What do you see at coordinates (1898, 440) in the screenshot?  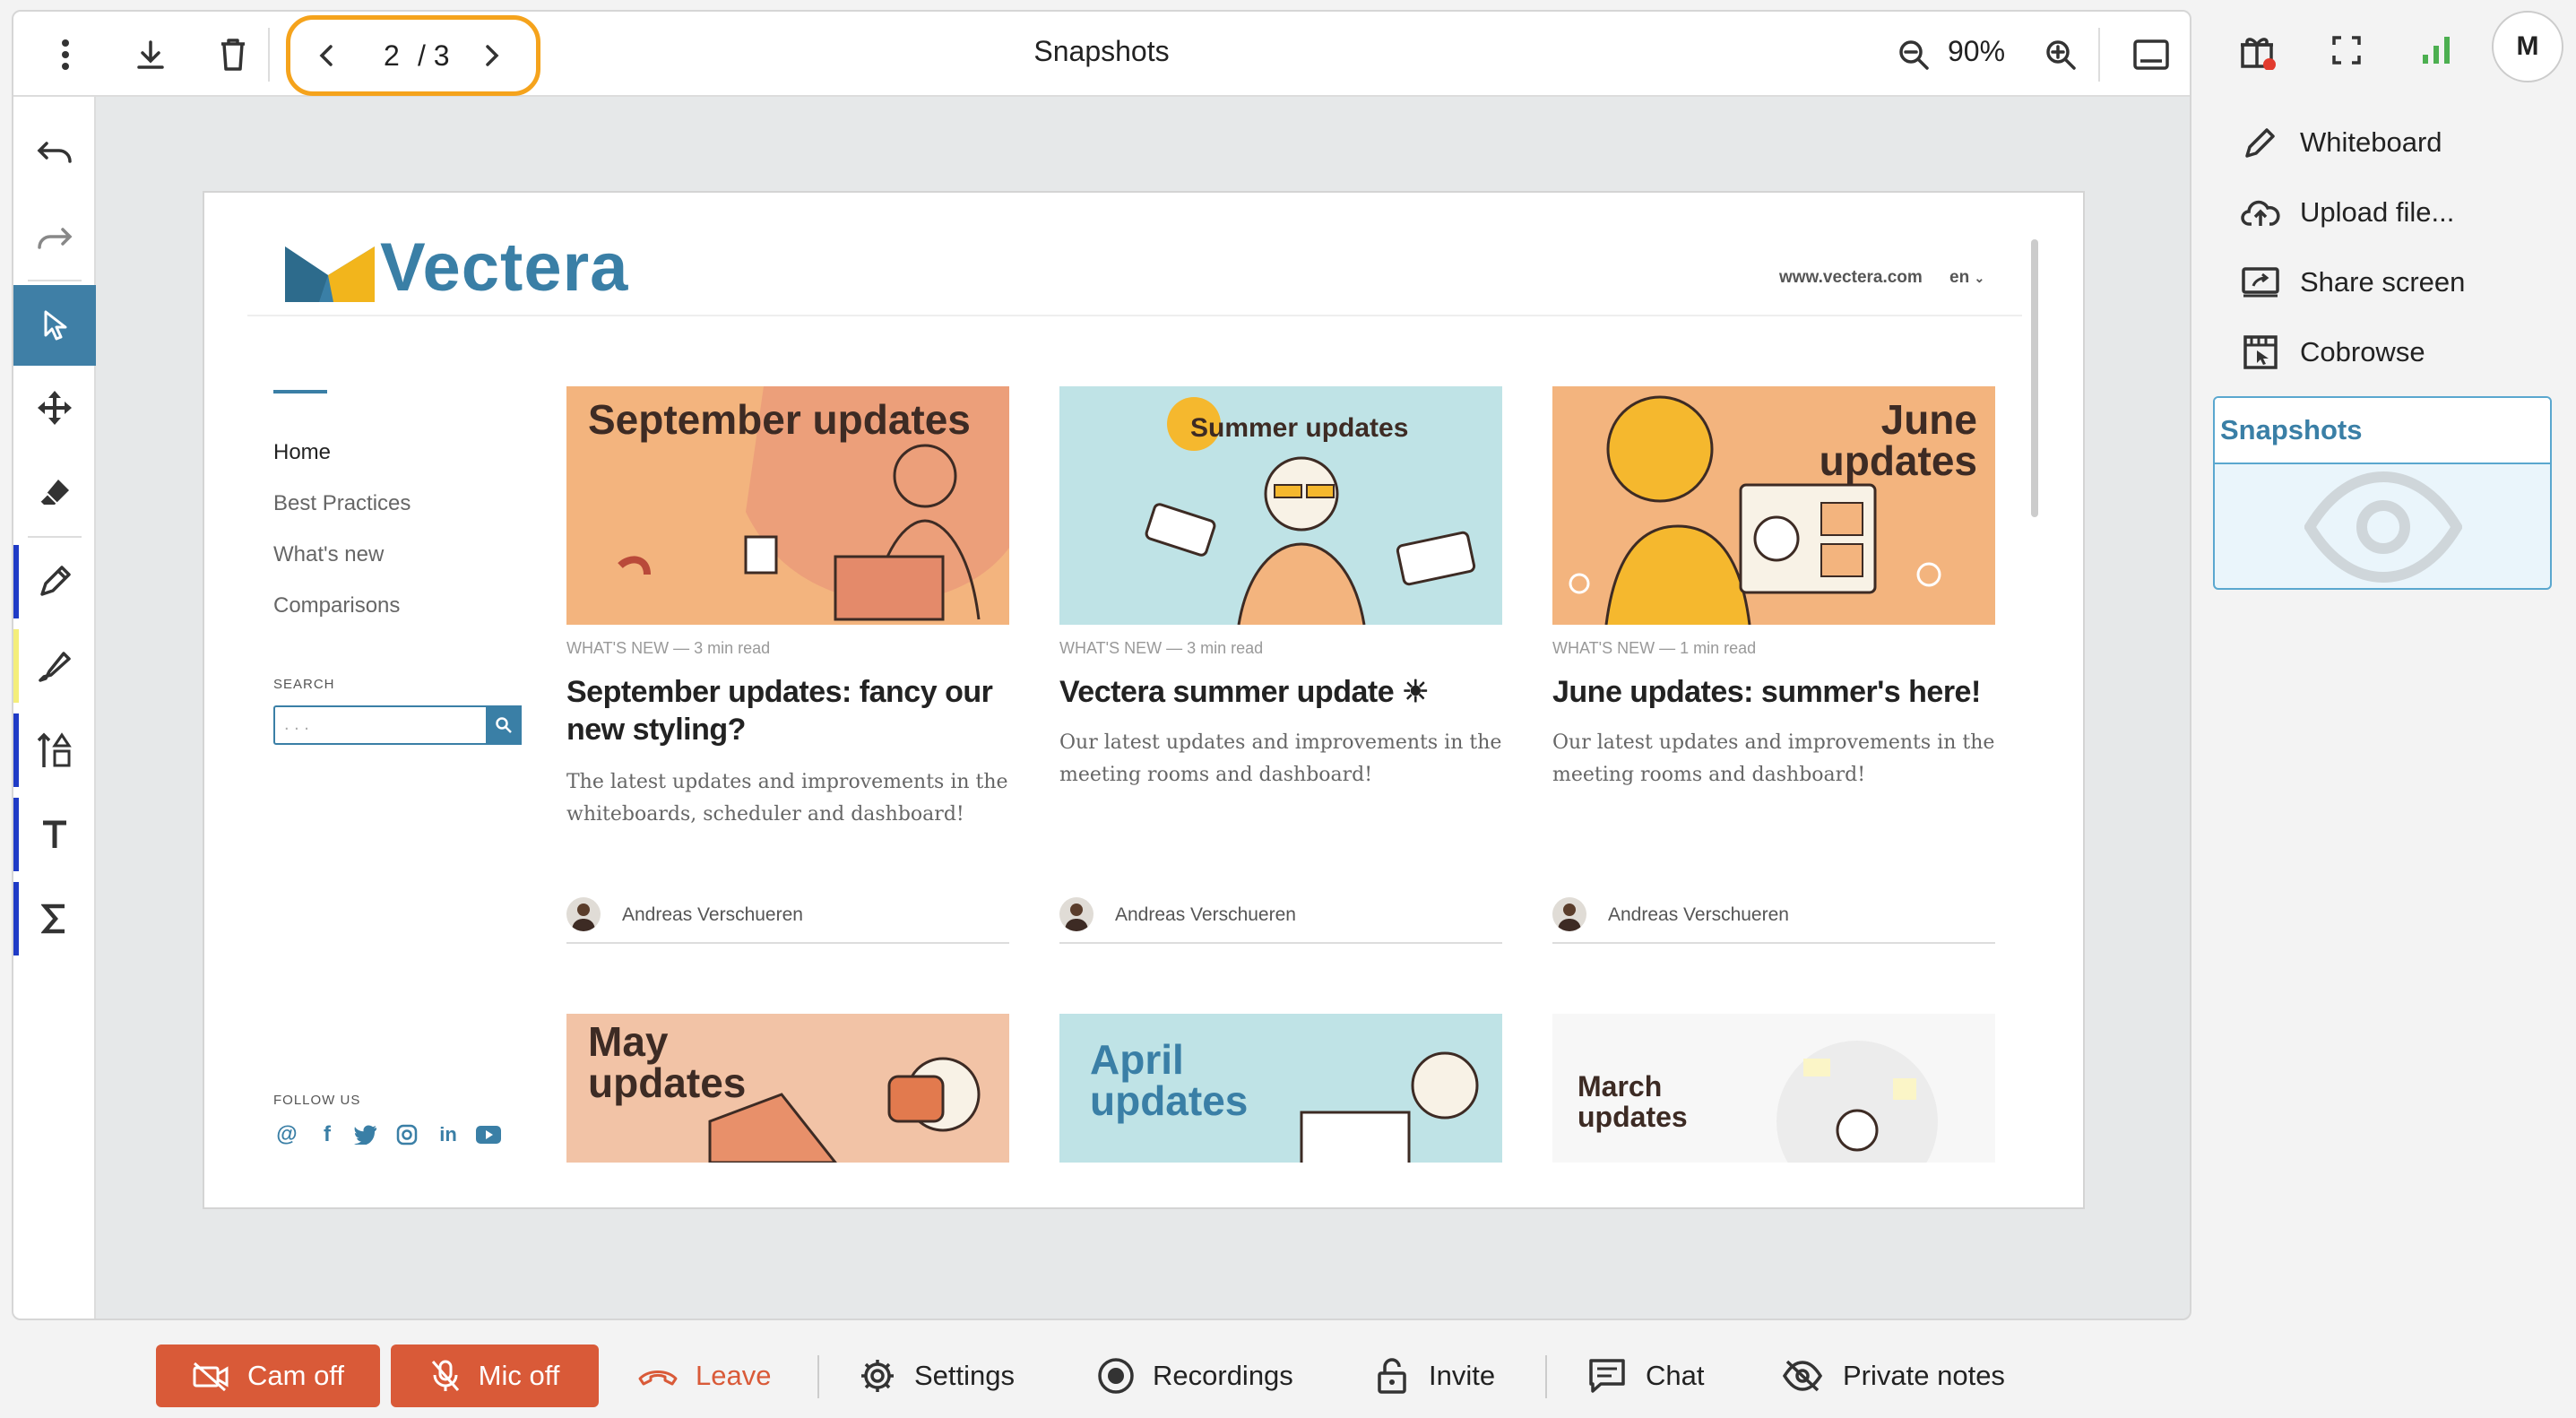 I see `thumbnail-title: June updates` at bounding box center [1898, 440].